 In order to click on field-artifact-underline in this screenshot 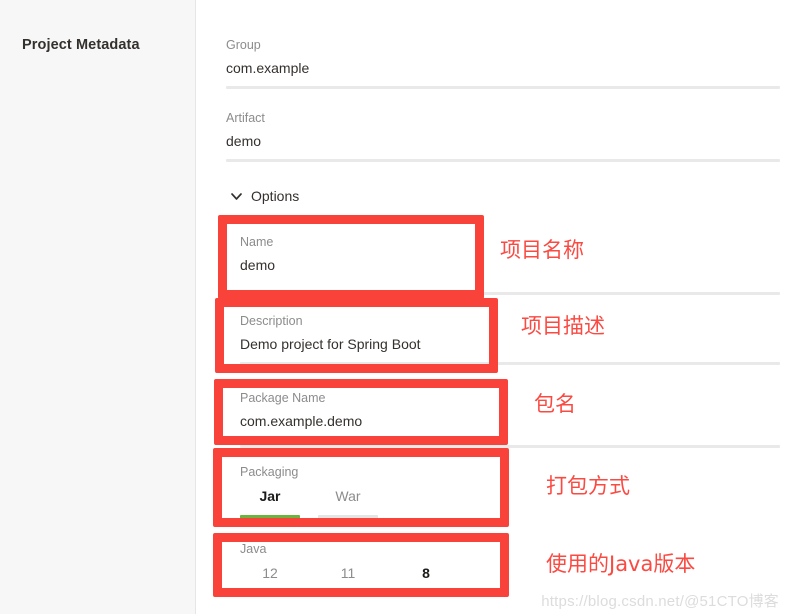, I will do `click(503, 160)`.